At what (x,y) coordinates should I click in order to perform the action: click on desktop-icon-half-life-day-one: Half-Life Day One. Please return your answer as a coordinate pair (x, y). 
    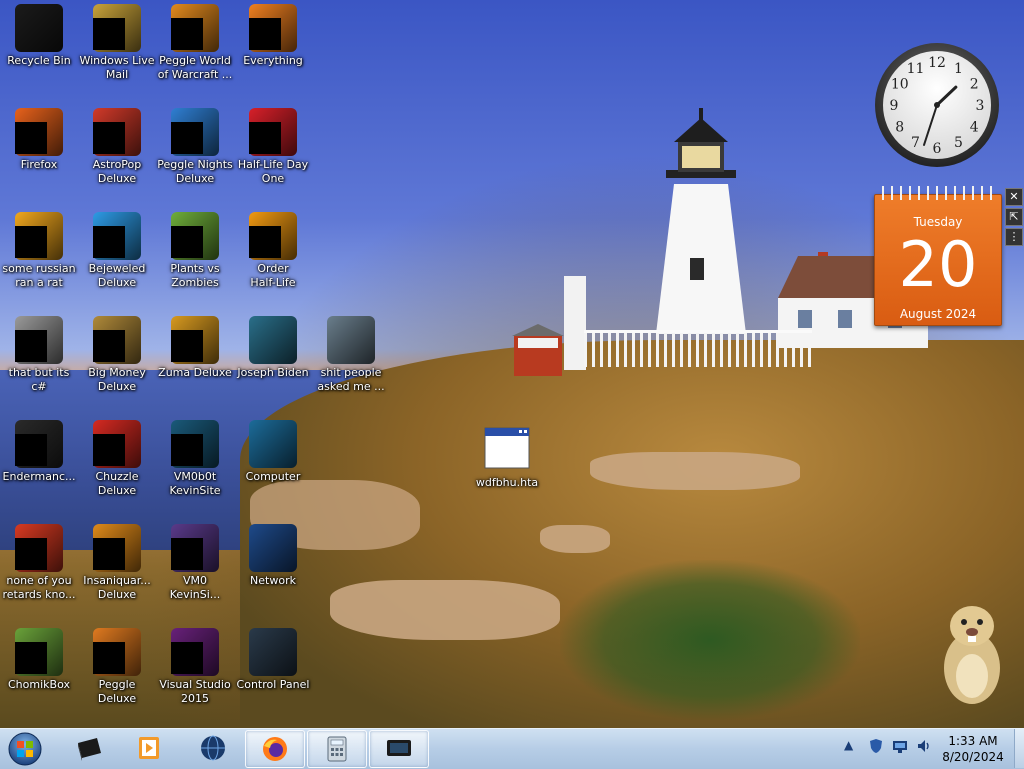
    Looking at the image, I should click on (273, 145).